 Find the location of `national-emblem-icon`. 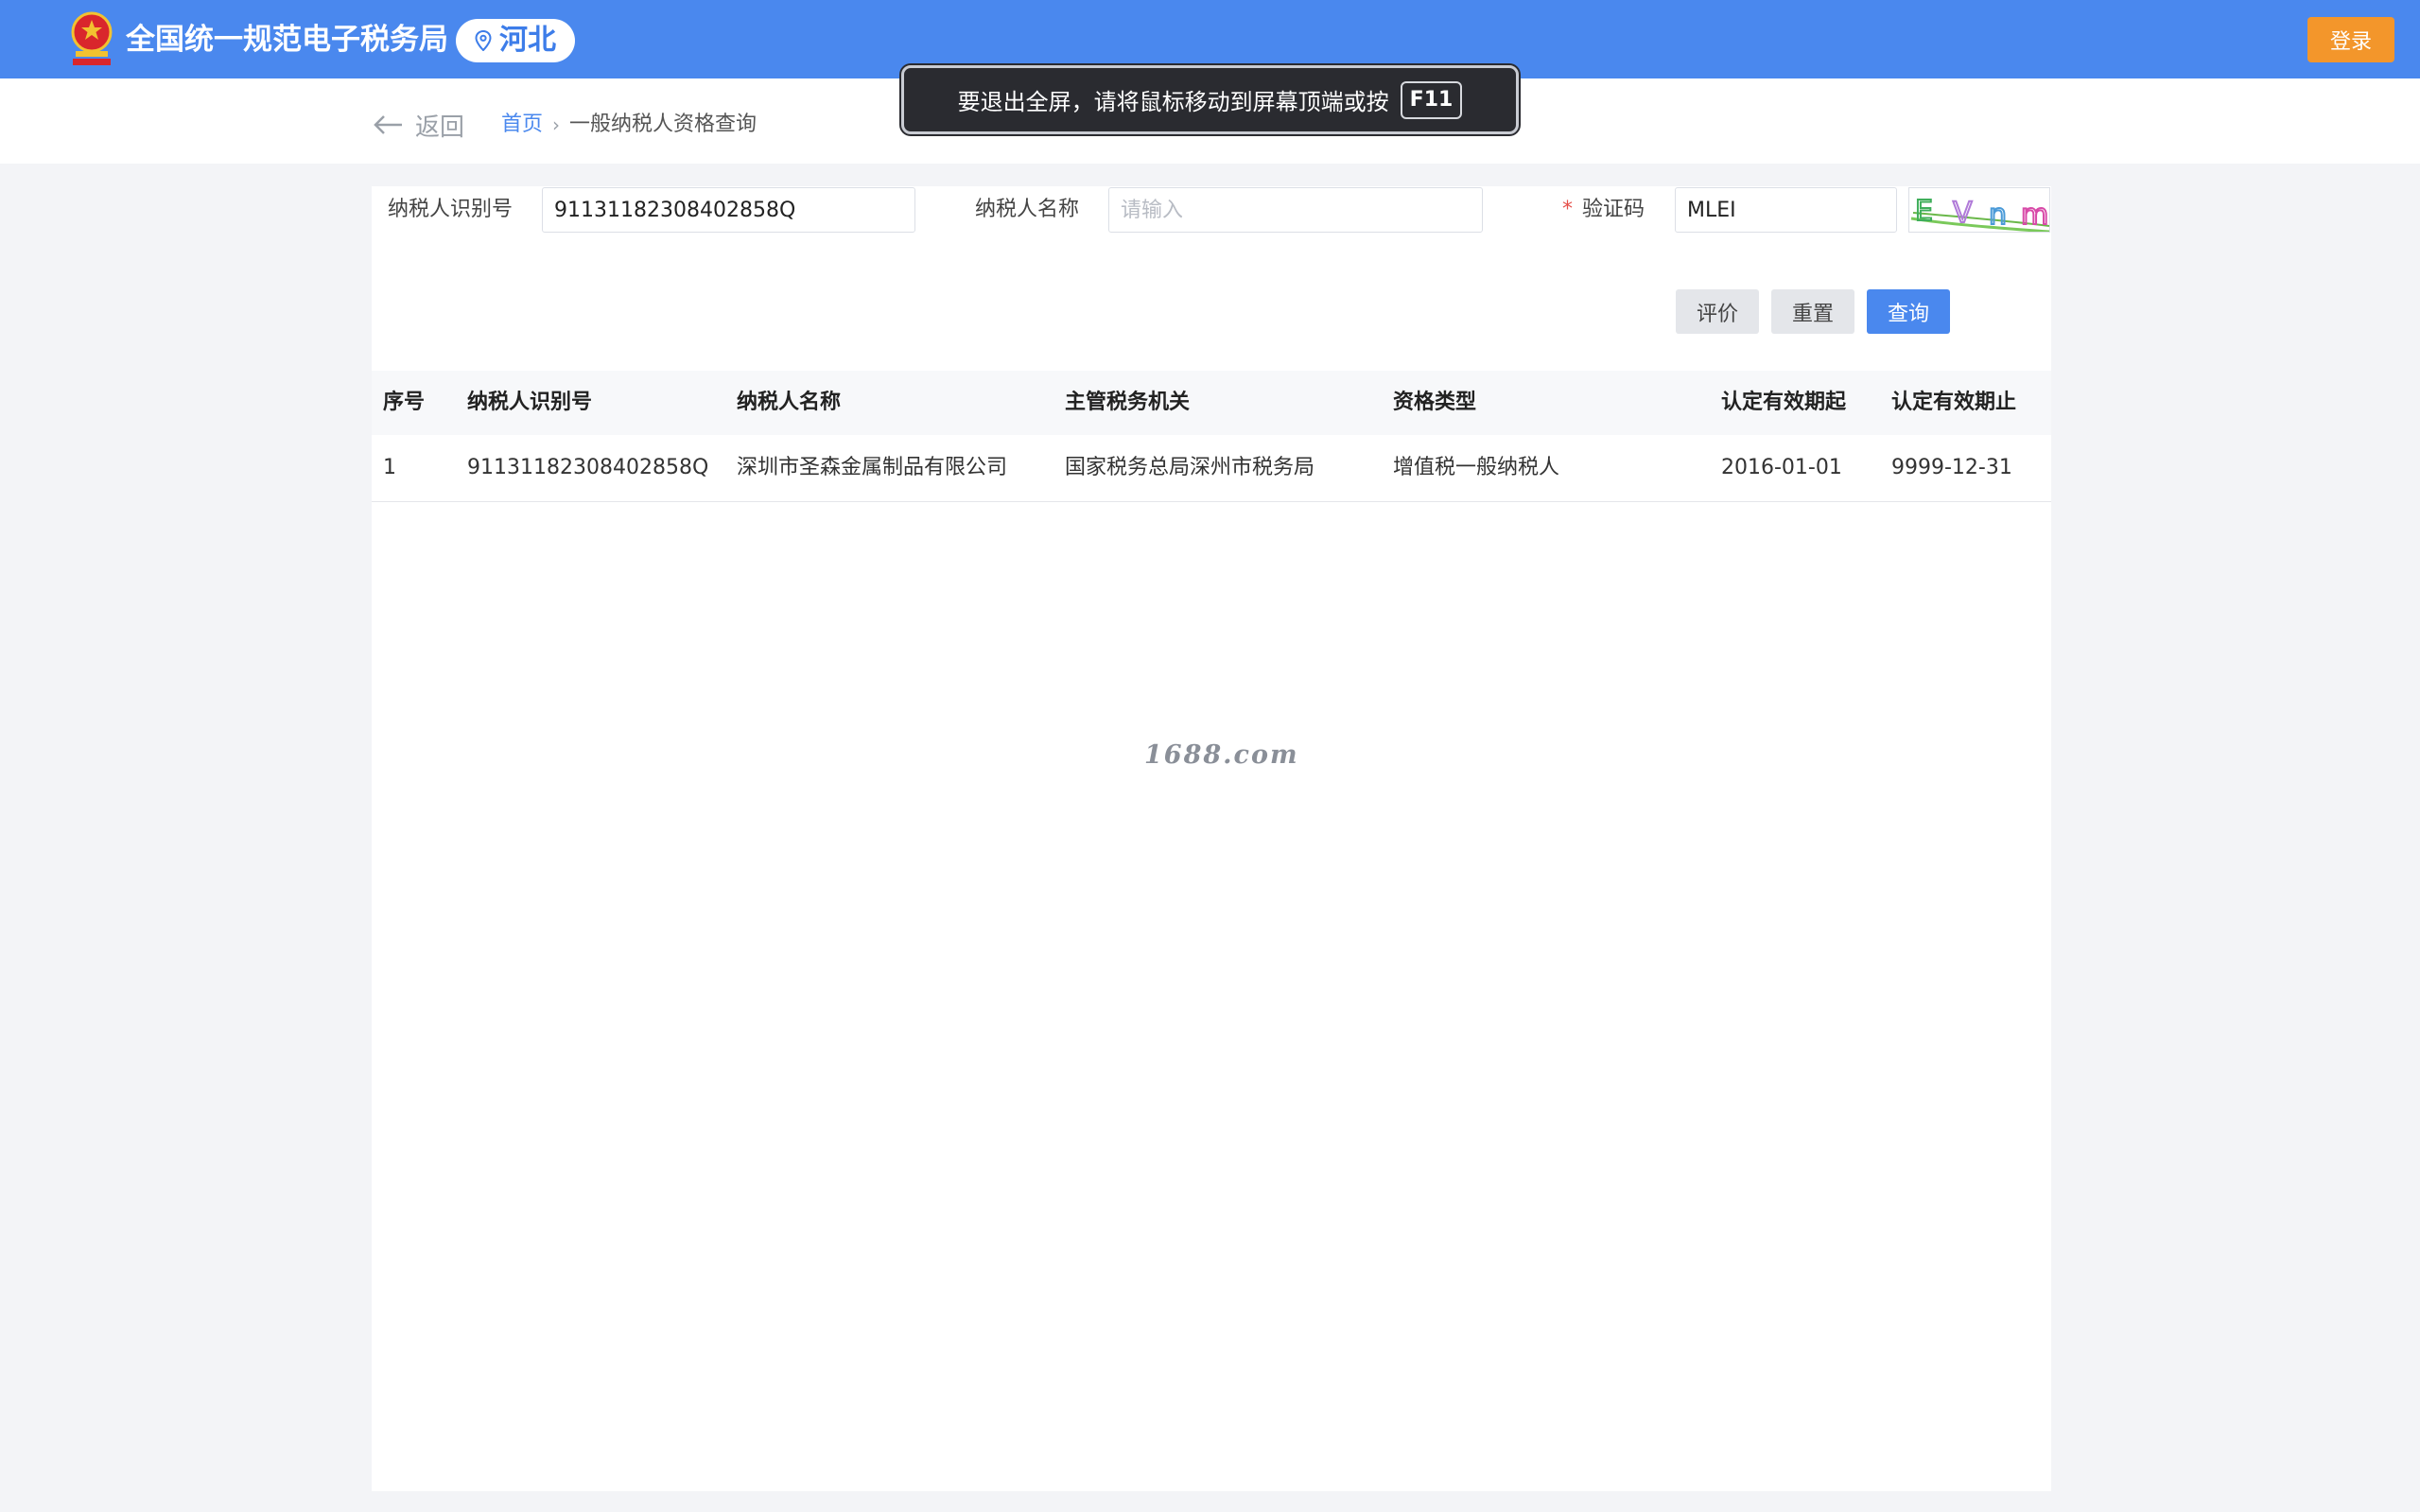

national-emblem-icon is located at coordinates (92, 38).